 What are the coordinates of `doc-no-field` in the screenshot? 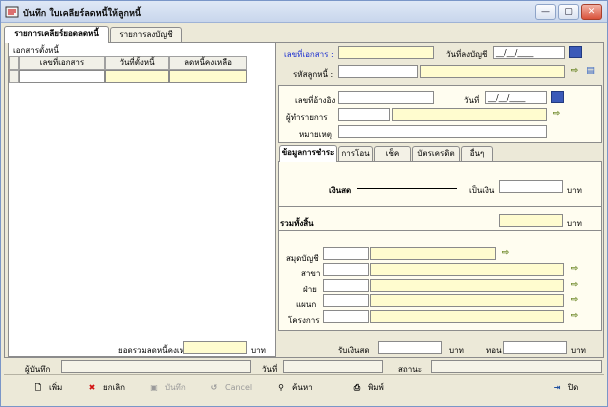 It's located at (386, 52).